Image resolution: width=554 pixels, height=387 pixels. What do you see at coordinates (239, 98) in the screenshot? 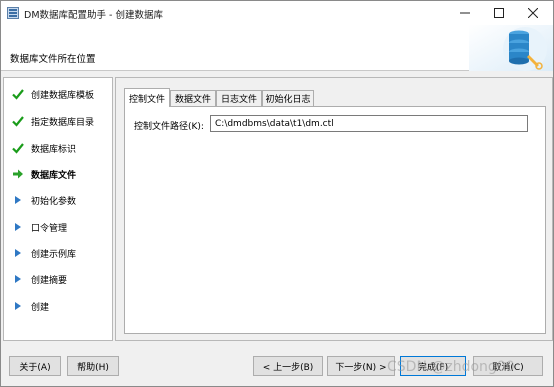
I see `tab-log-file: 日志文件` at bounding box center [239, 98].